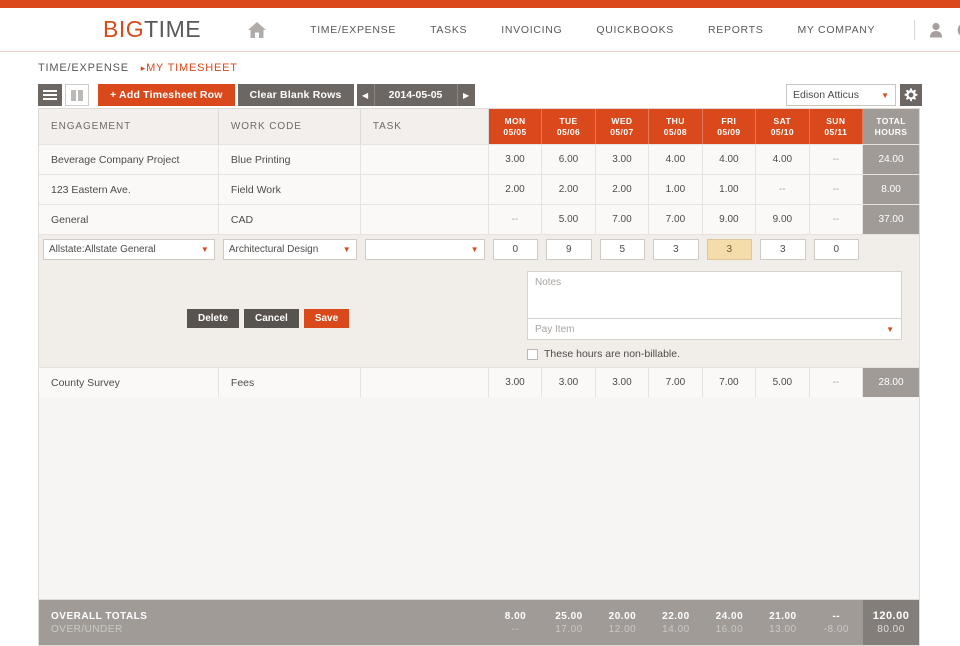 This screenshot has width=960, height=646. What do you see at coordinates (714, 329) in the screenshot?
I see `pay-item-dropdown: Pay Item ▼` at bounding box center [714, 329].